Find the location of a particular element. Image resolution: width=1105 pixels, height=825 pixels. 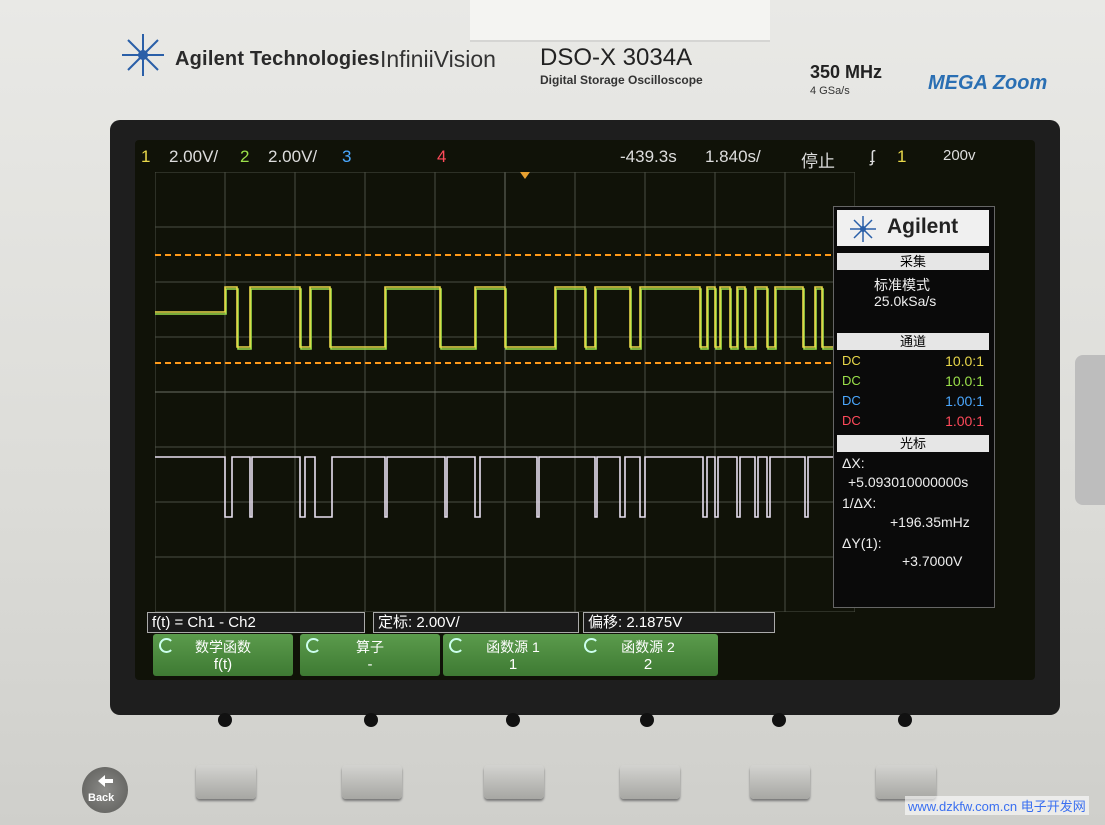

softkey-2: 算子 - is located at coordinates (370, 655).